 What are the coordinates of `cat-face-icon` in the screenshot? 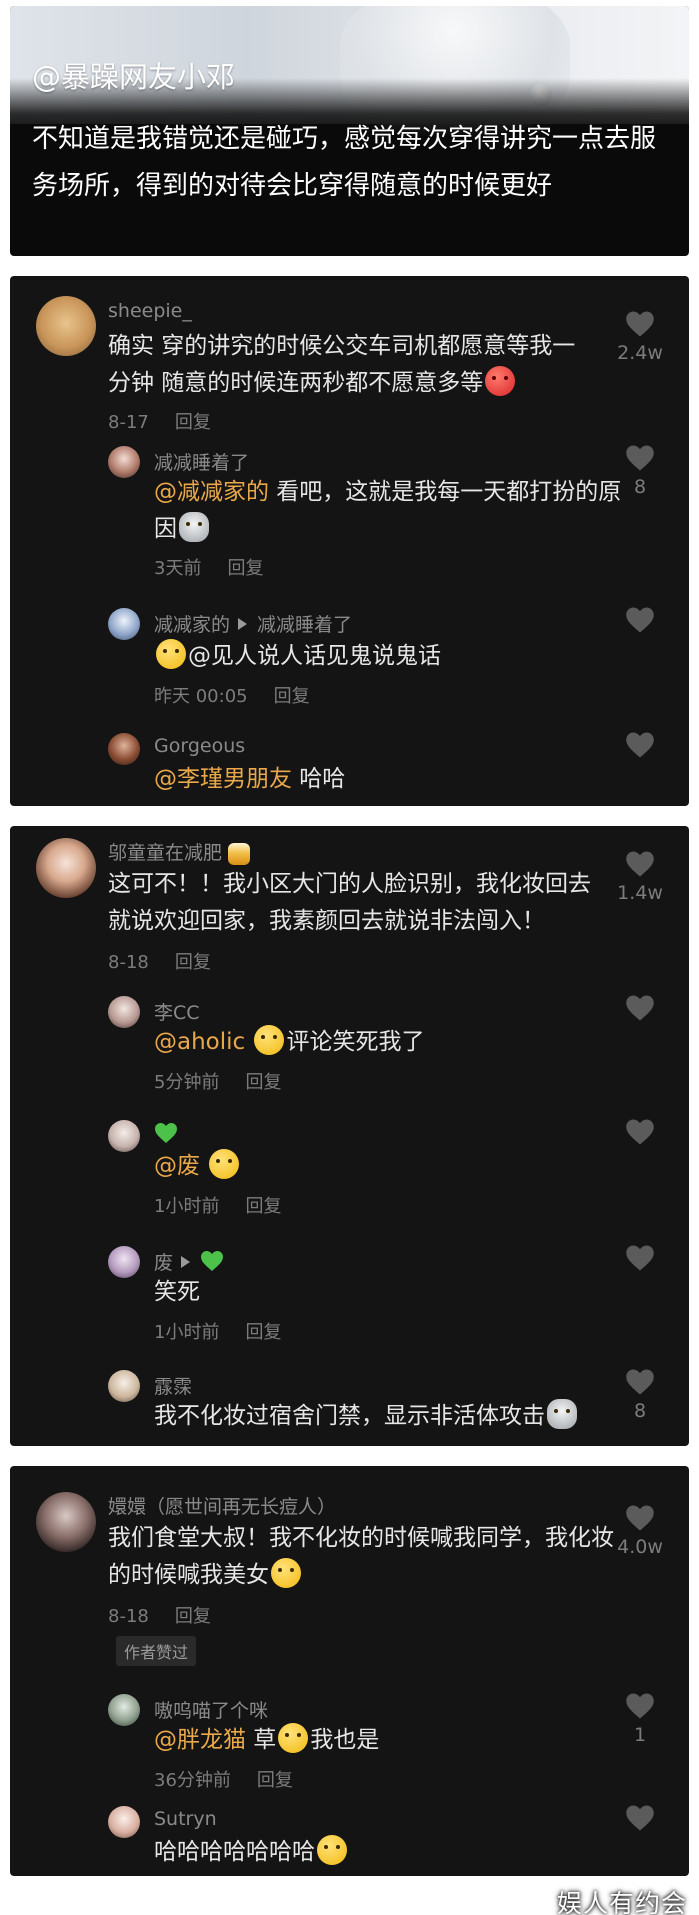 It's located at (194, 527).